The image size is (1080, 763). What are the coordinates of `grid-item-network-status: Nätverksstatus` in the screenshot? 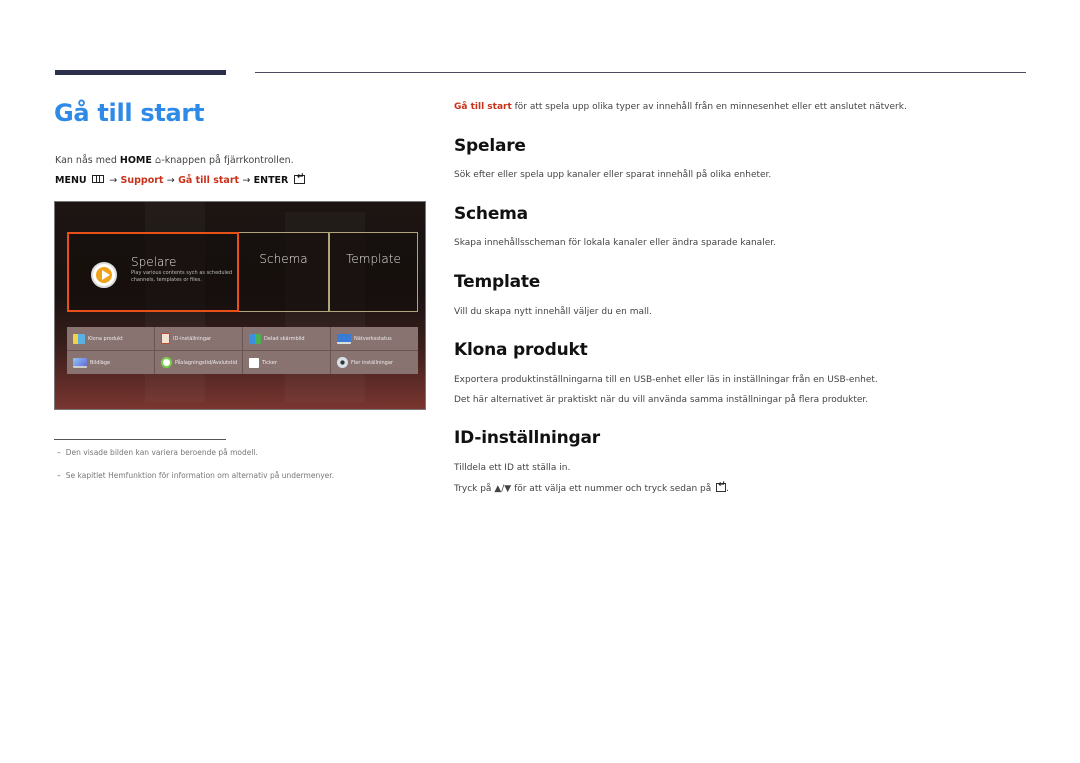 It's located at (374, 338).